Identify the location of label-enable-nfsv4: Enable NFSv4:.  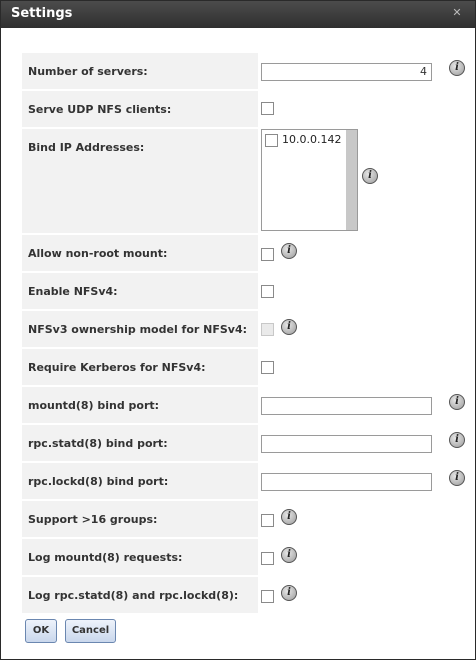
(73, 291).